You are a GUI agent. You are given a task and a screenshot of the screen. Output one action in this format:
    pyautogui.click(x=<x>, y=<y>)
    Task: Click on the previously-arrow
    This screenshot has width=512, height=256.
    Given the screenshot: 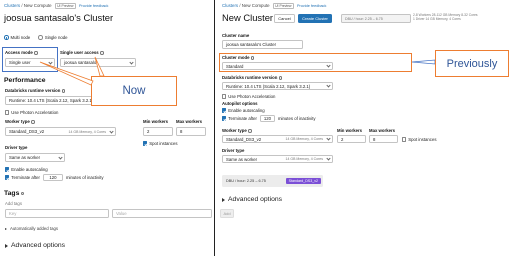 What is the action you would take?
    pyautogui.click(x=423, y=62)
    